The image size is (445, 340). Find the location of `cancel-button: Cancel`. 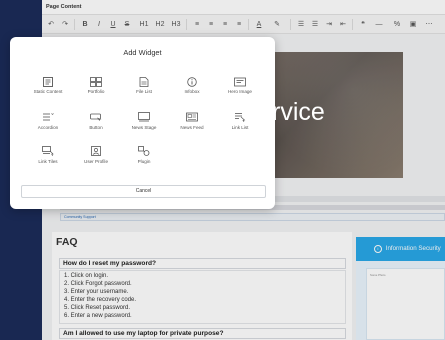

cancel-button: Cancel is located at coordinates (143, 191).